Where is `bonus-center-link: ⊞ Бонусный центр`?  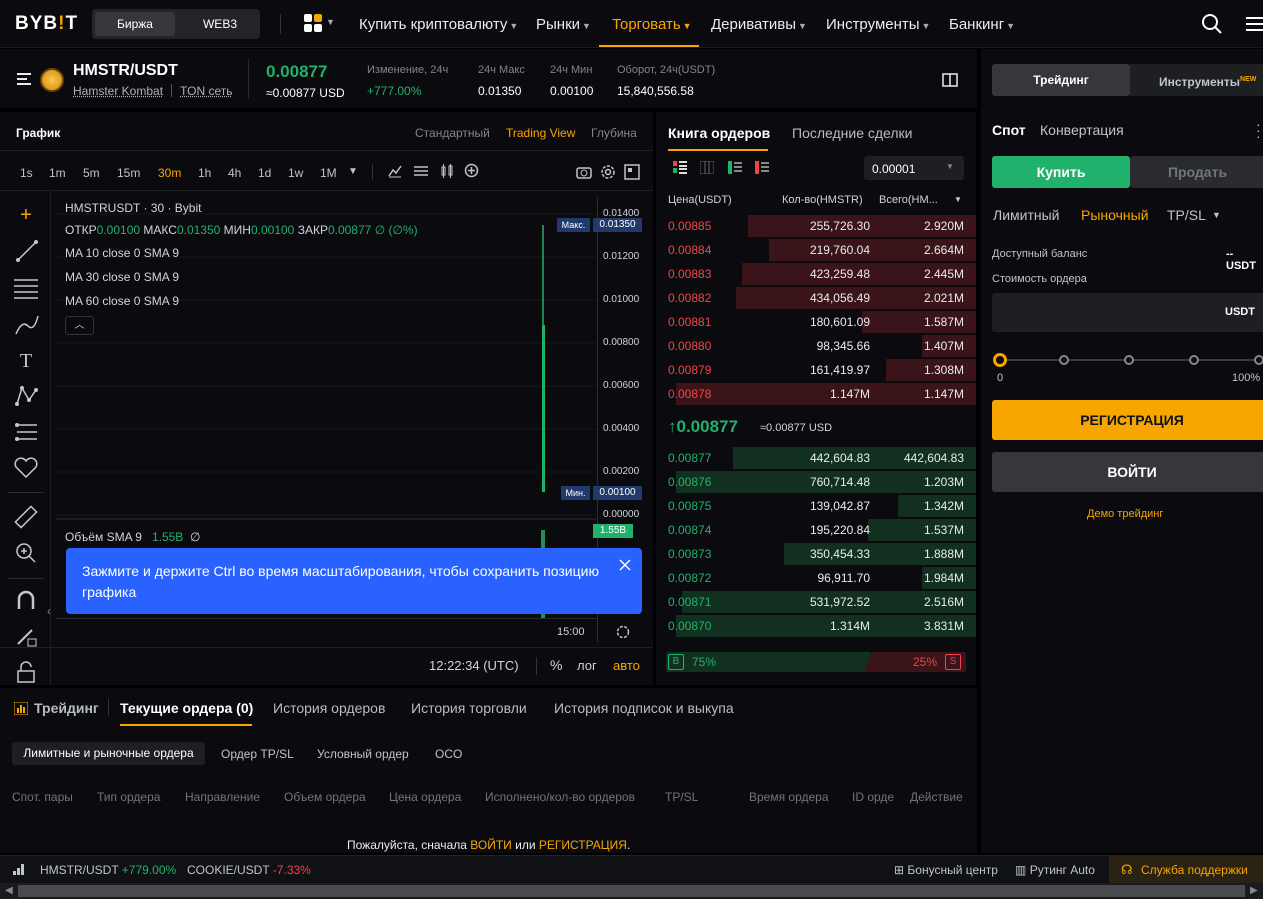
bonus-center-link: ⊞ Бонусный центр is located at coordinates (946, 870).